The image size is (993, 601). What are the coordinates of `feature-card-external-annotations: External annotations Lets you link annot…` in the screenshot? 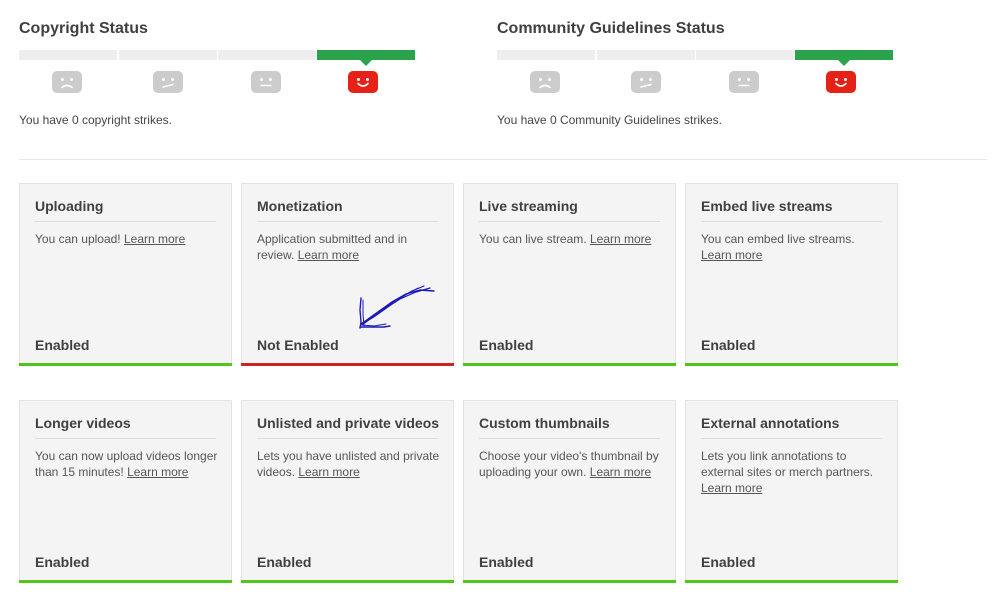 It's located at (791, 491).